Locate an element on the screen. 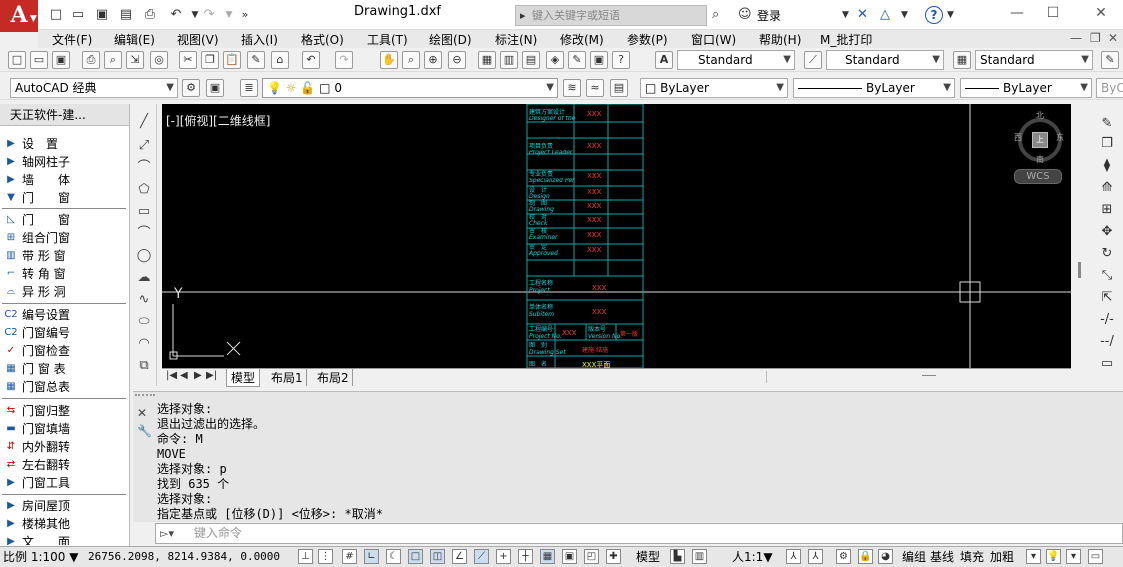  copy-object-icon: ❐ is located at coordinates (1107, 145).